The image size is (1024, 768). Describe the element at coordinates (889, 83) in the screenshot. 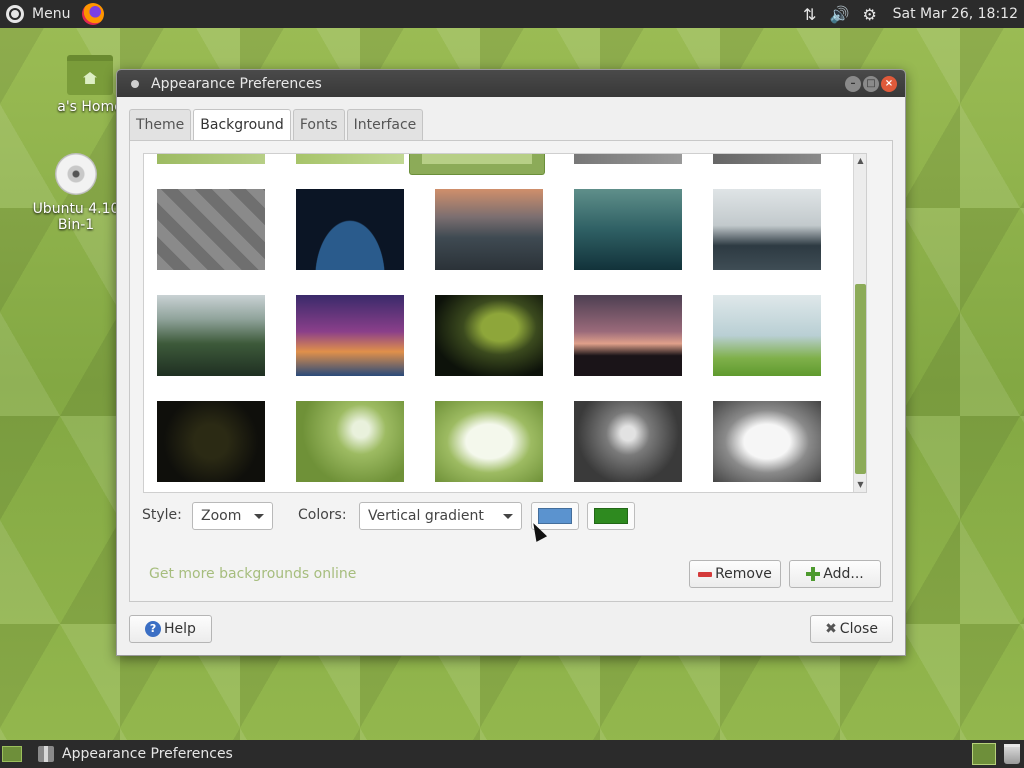

I see `close-window-icon: ×` at that location.